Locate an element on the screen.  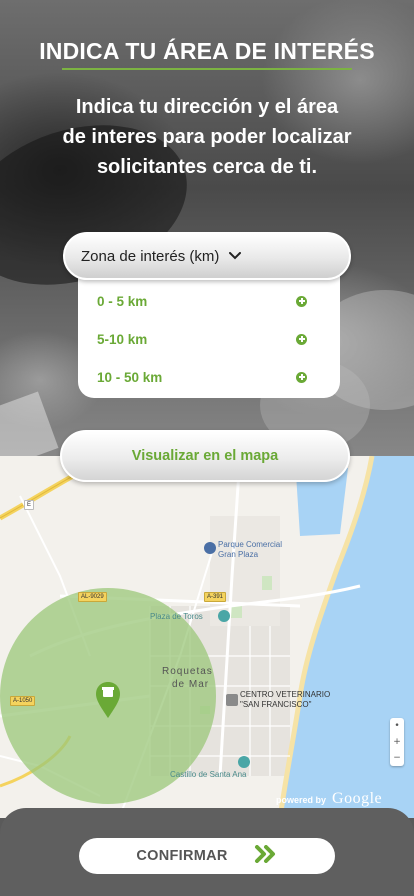
zone-option-10-50: 10 - 50 km is located at coordinates (202, 377).